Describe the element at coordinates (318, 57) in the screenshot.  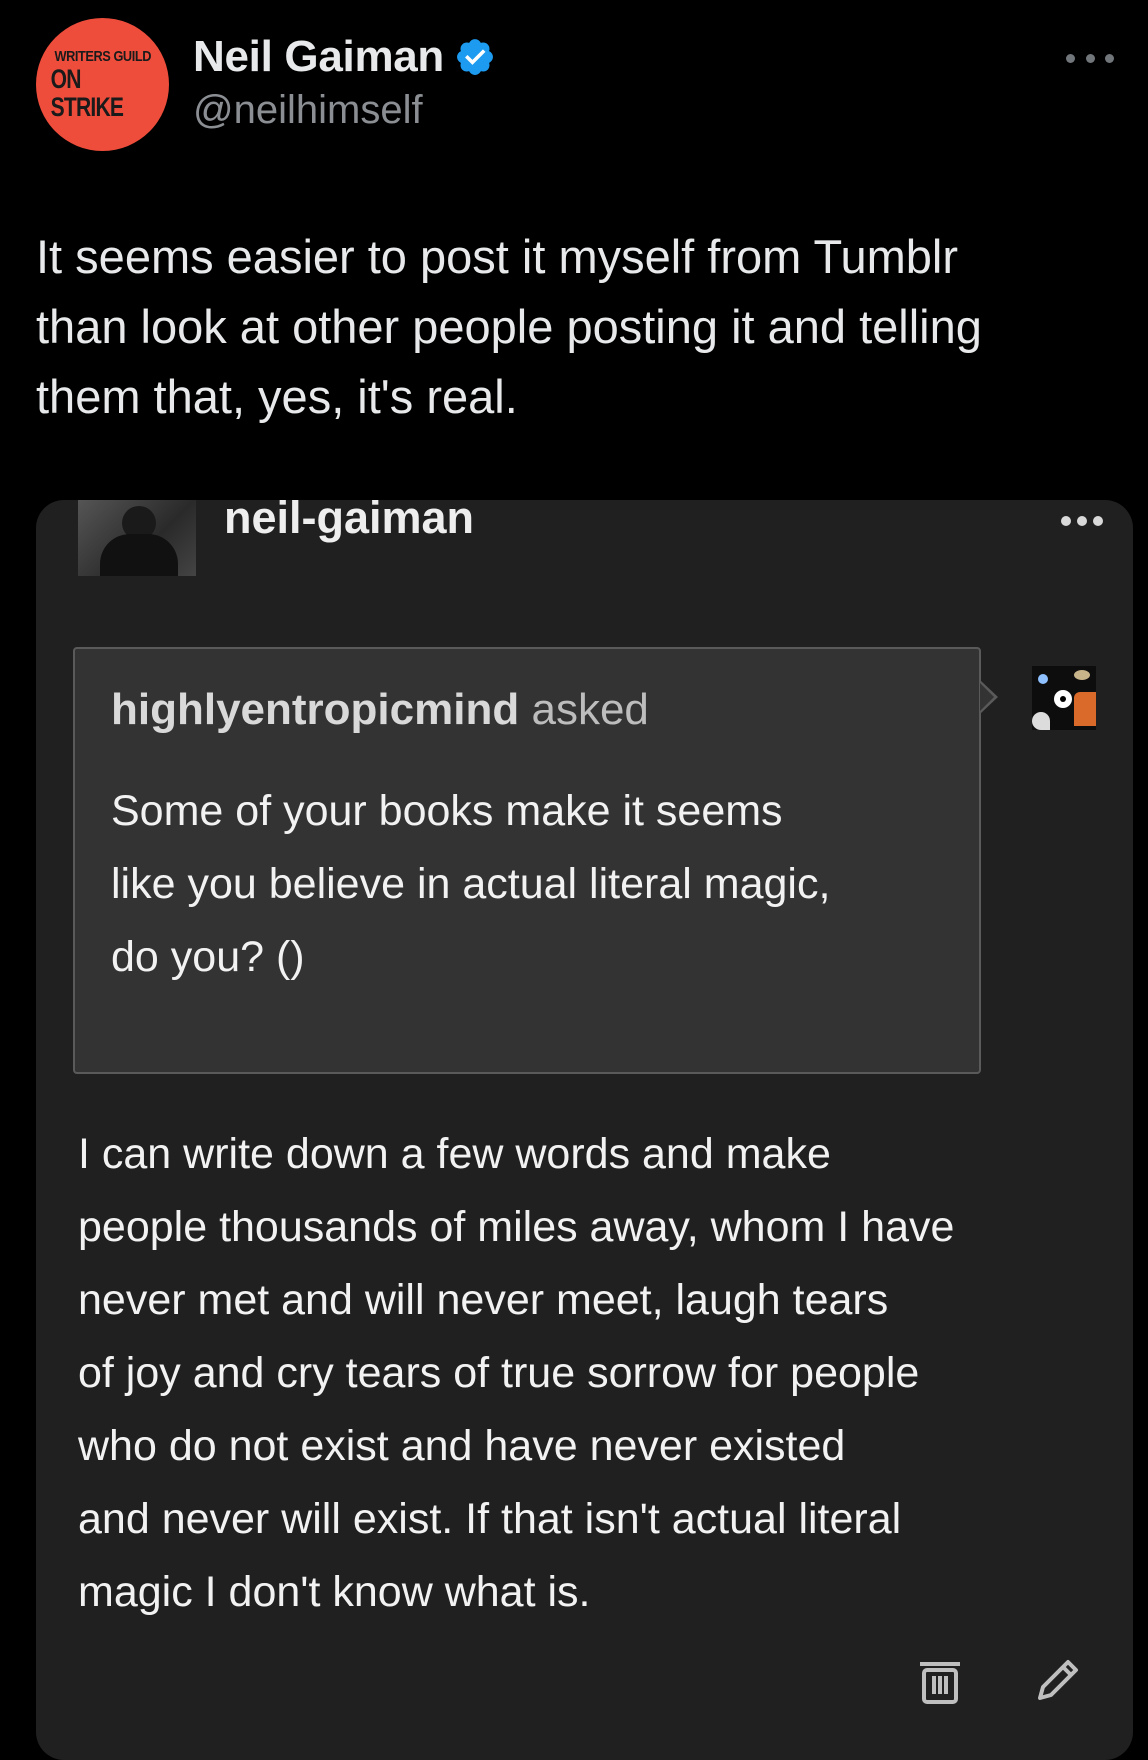
I see `author-display-name: Neil Gaiman` at that location.